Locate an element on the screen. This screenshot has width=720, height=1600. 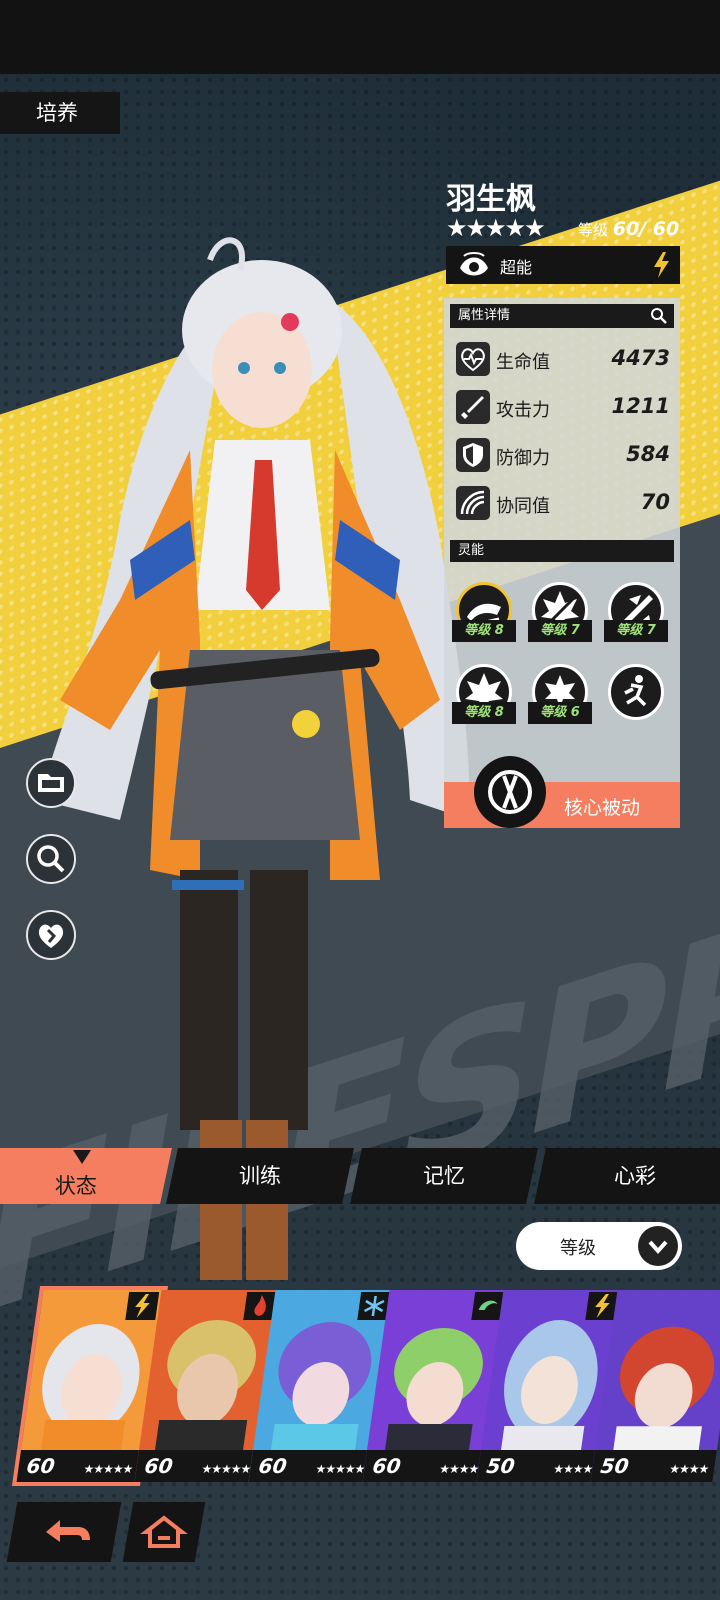
psi-skill-5: 等级 6 is located at coordinates (560, 703).